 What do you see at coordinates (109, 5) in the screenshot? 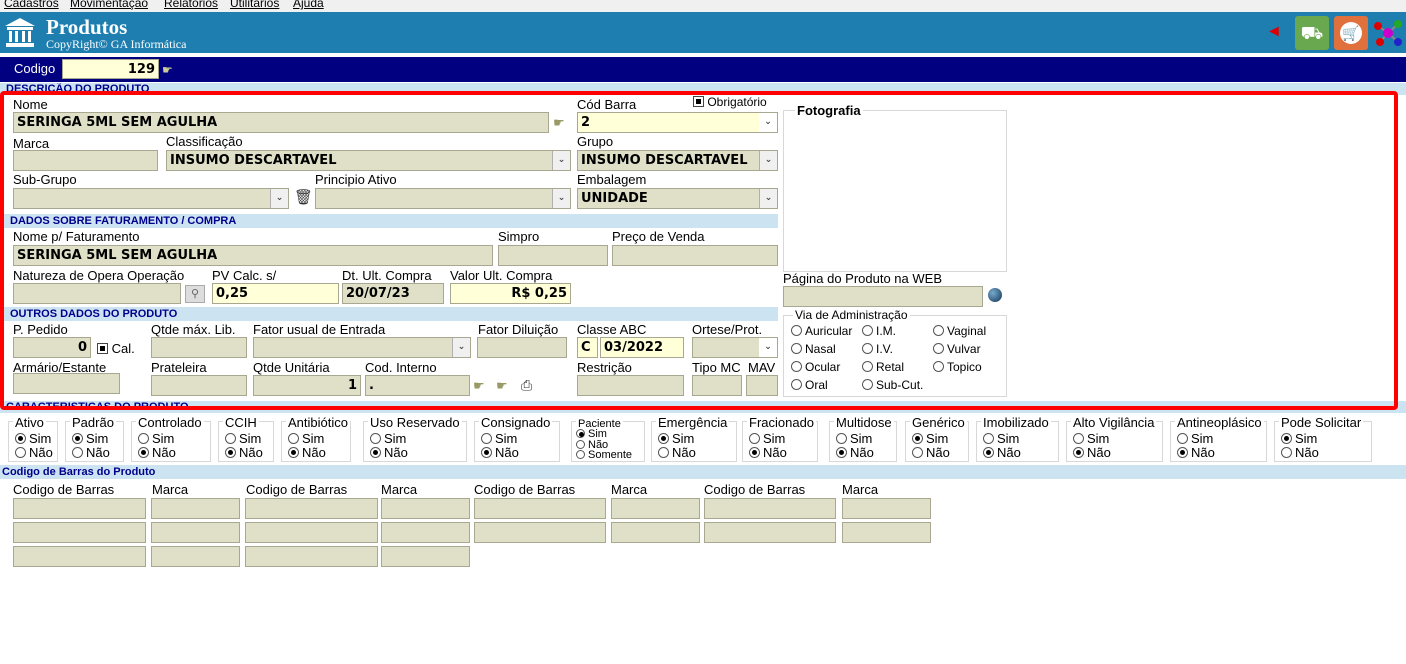
I see `menu-movimentacao: Movimentação` at bounding box center [109, 5].